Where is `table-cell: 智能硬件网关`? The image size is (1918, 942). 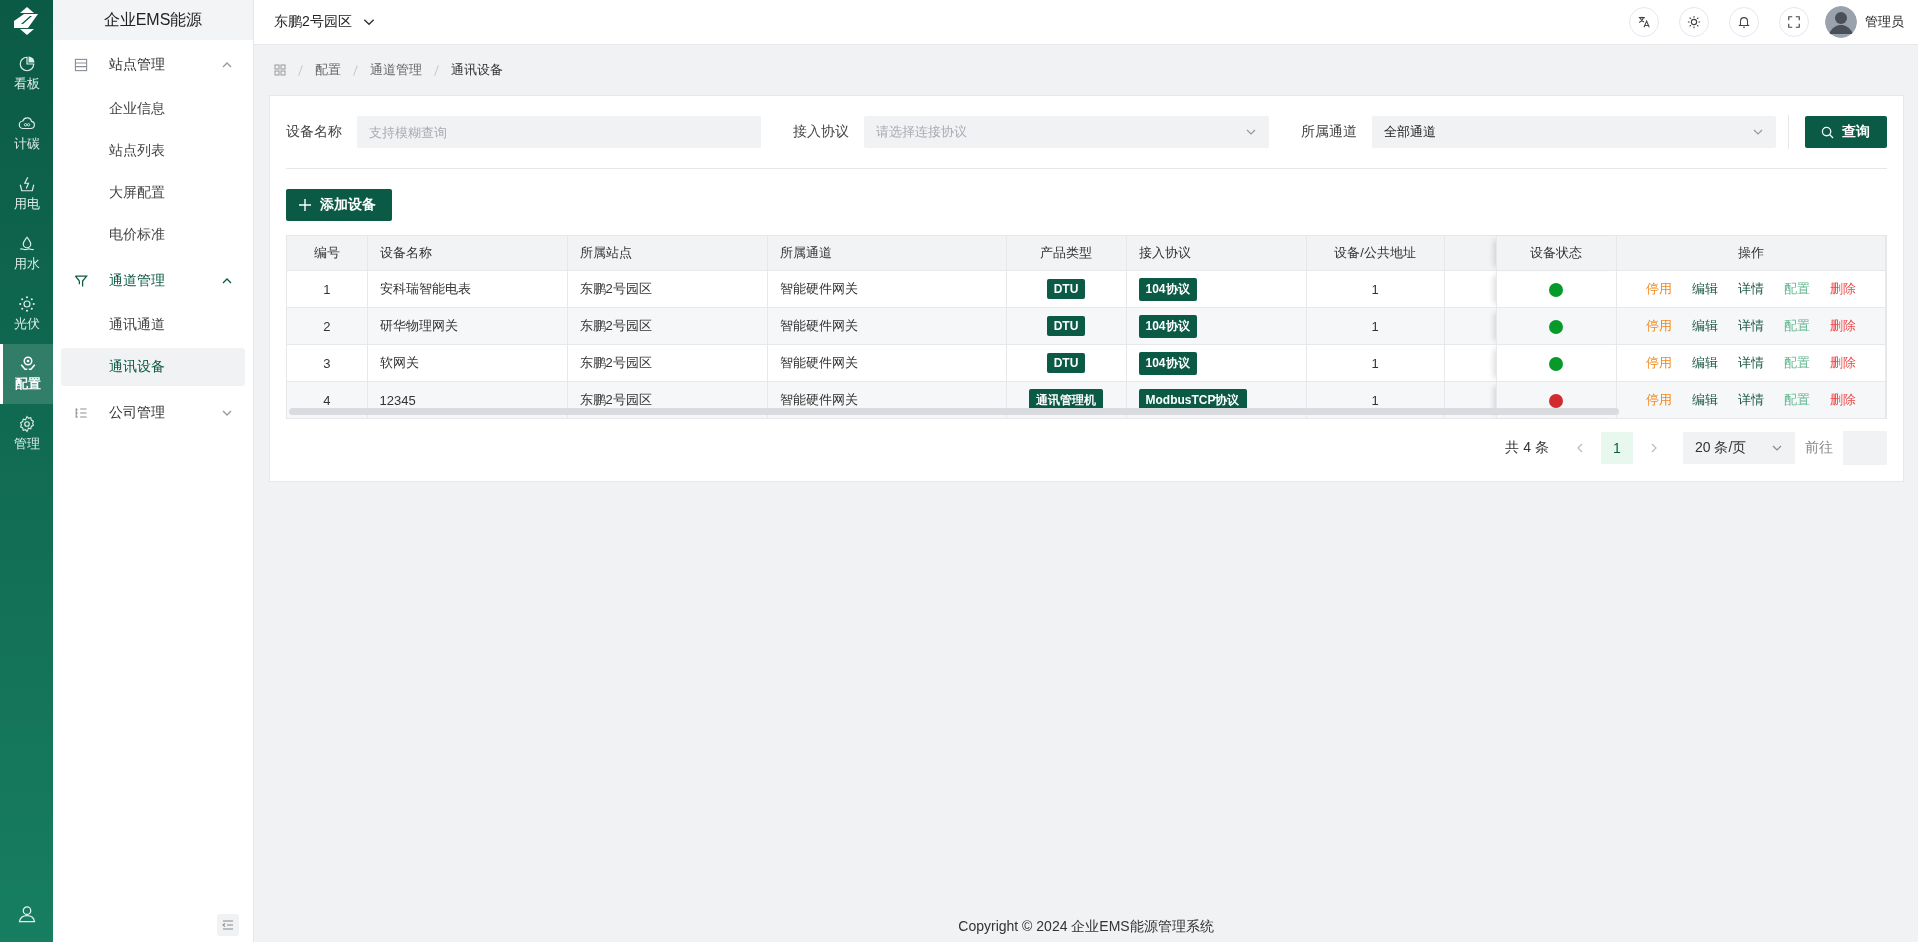
table-cell: 智能硬件网关 is located at coordinates (886, 326).